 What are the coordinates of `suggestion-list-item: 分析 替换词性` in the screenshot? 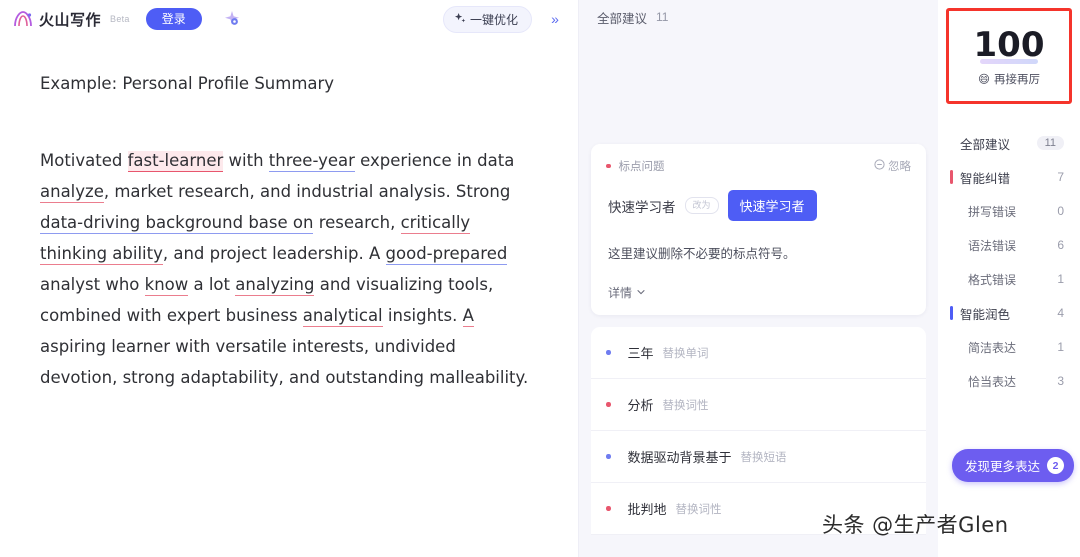 It's located at (758, 405).